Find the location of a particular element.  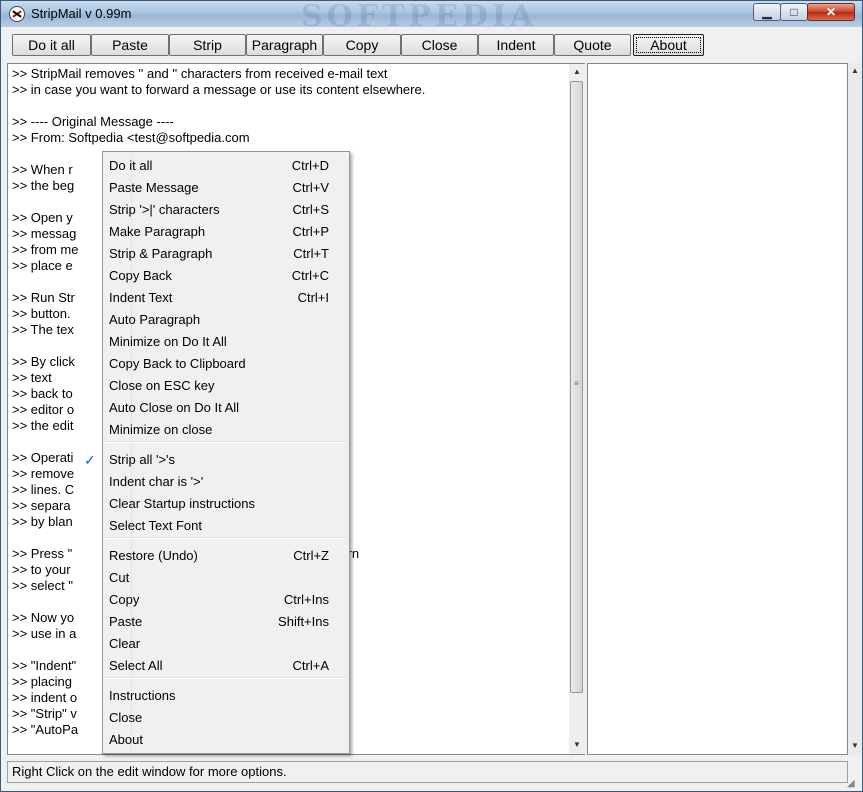

checkmark-icon: ✓ is located at coordinates (90, 460).